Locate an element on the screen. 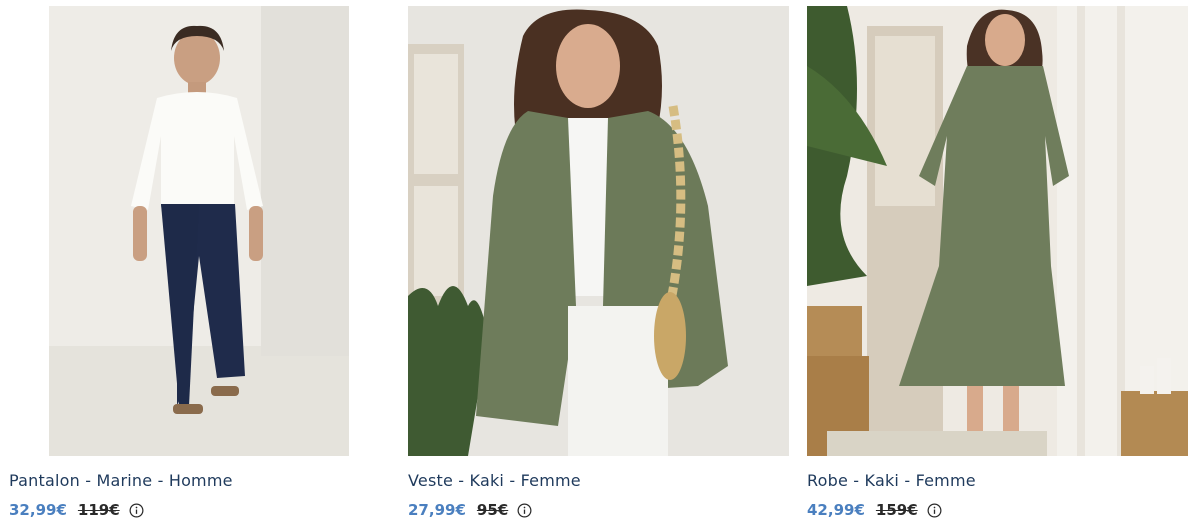  original-price: 159€ is located at coordinates (896, 510).